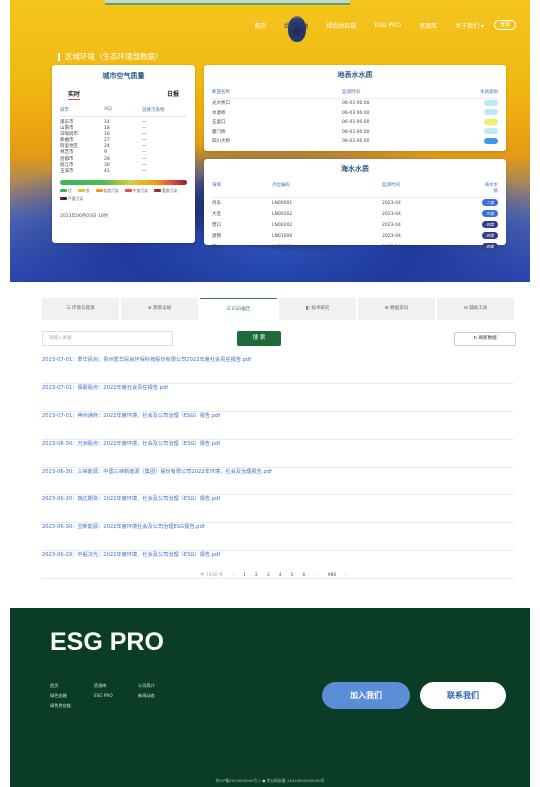  Describe the element at coordinates (114, 56) in the screenshot. I see `region-title-text: 区域环境（生态环境部数据）` at that location.